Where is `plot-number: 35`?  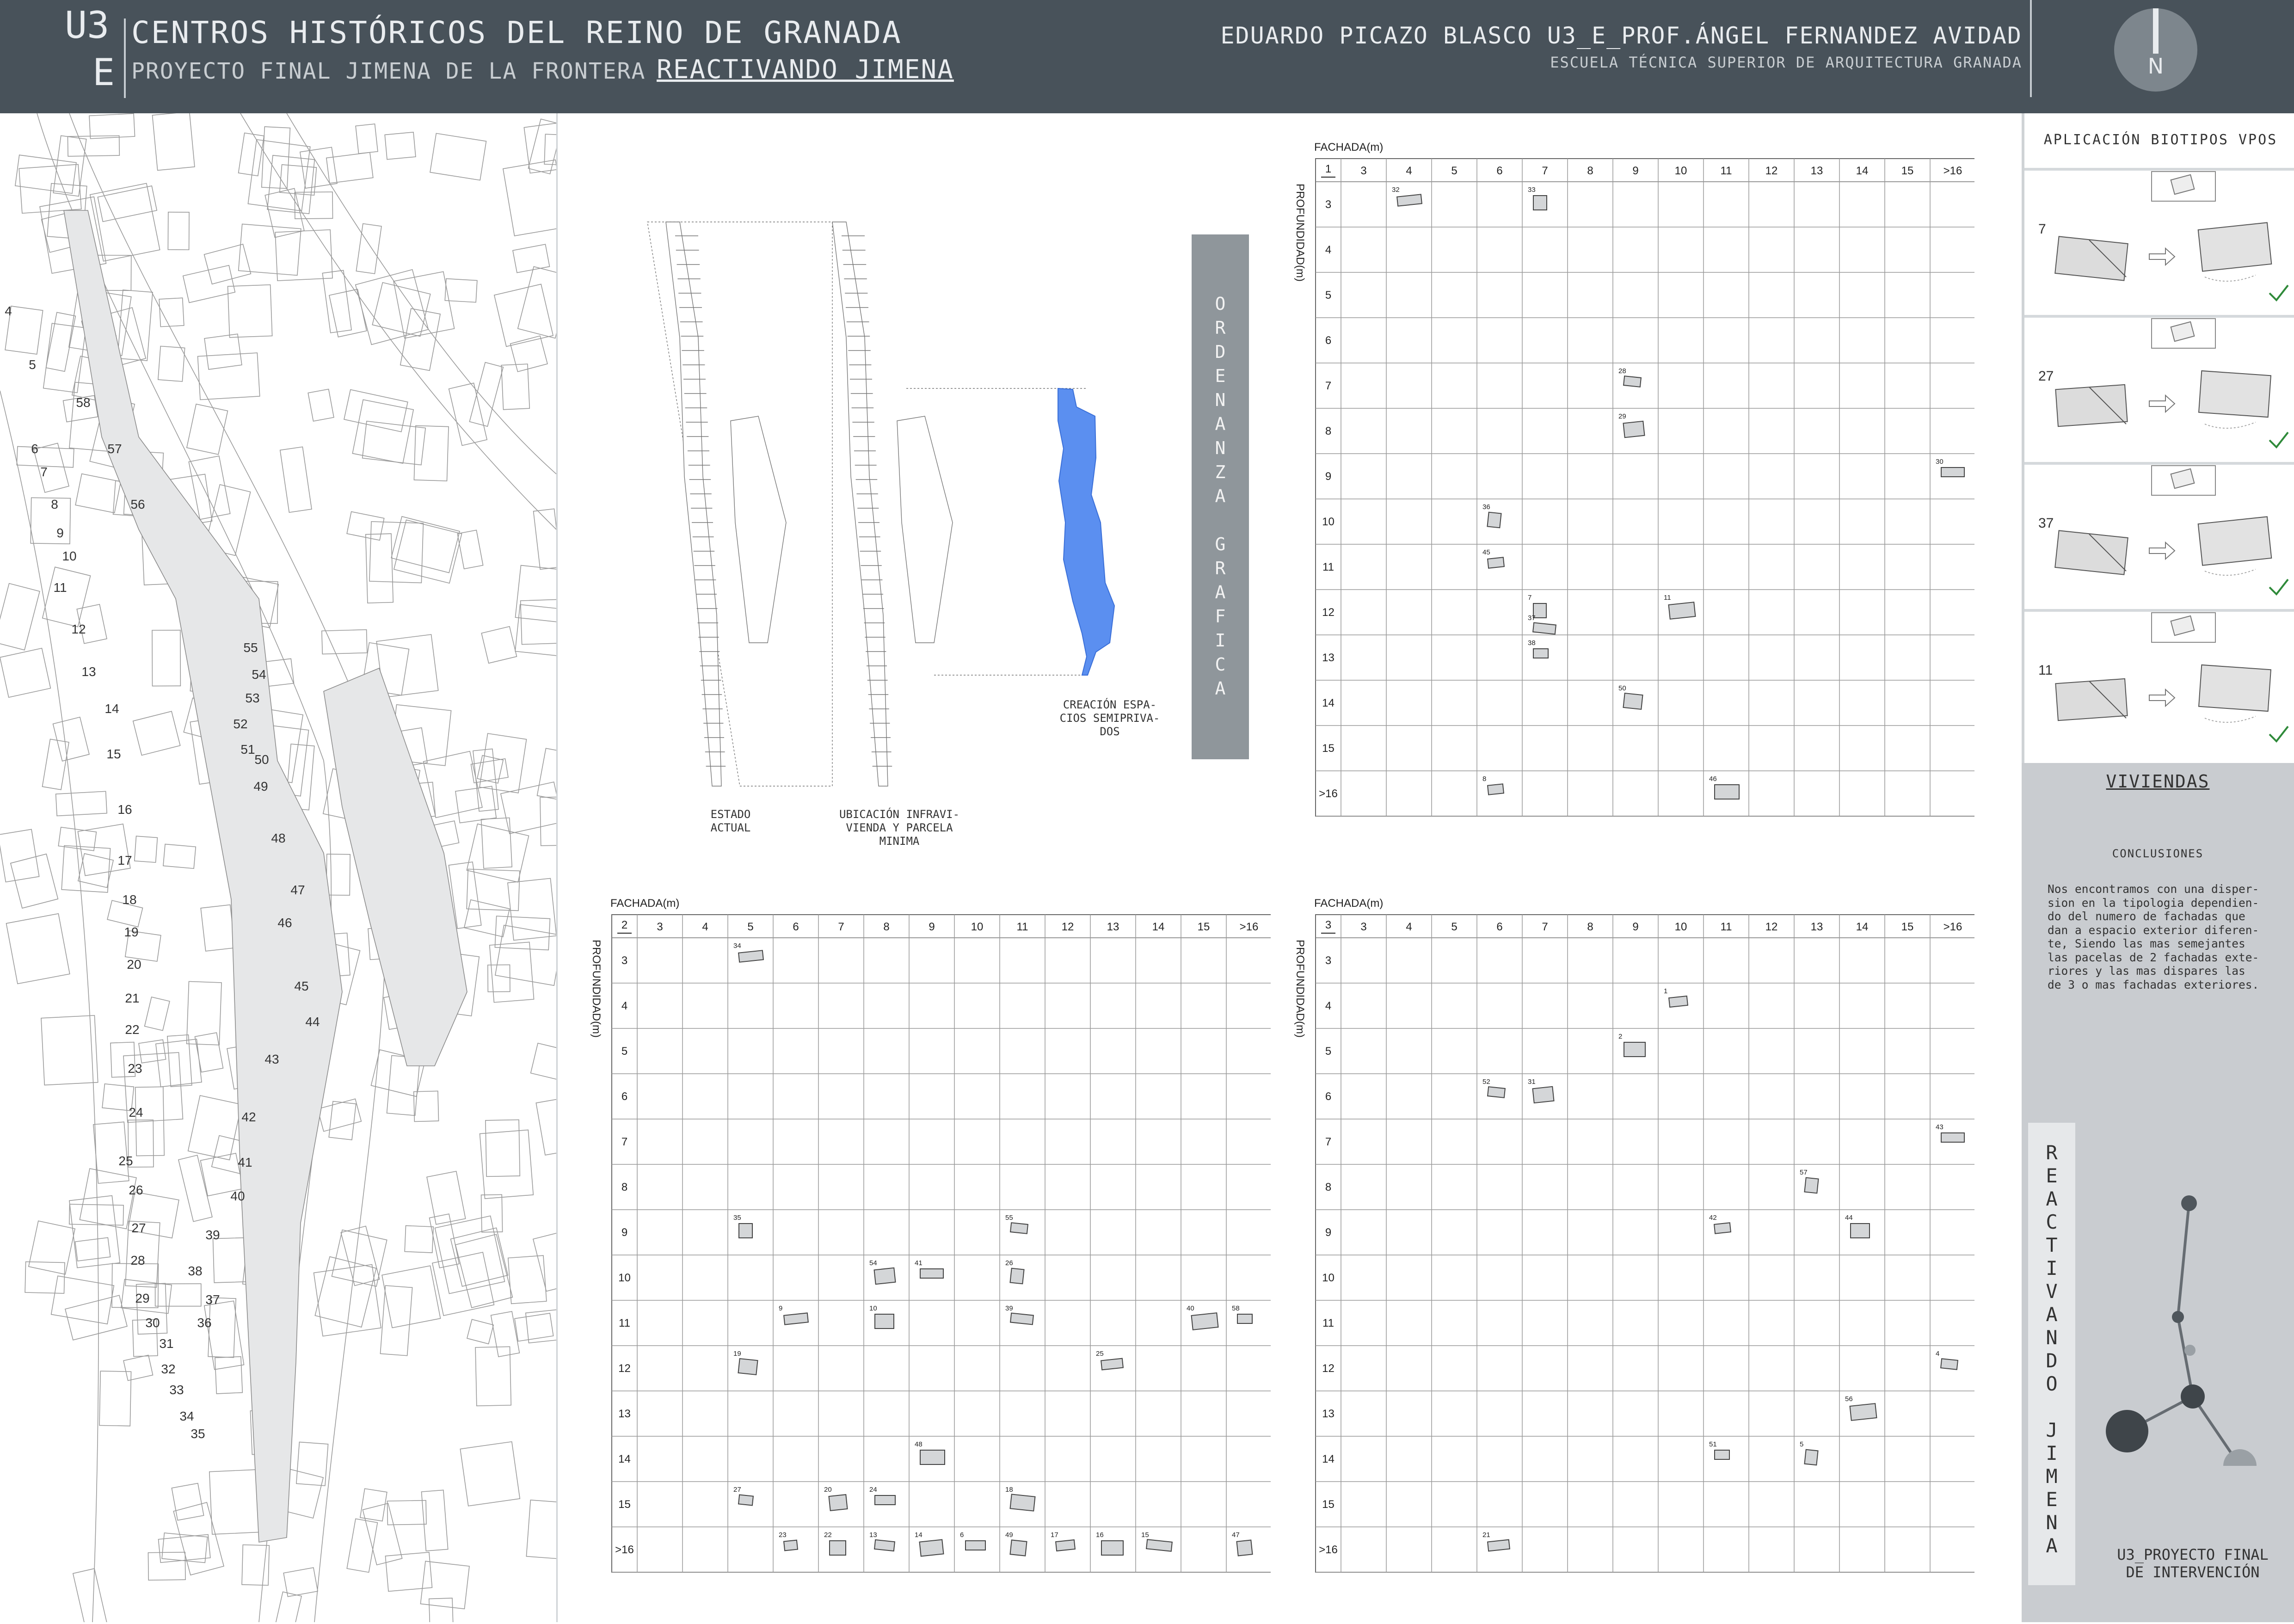
plot-number: 35 is located at coordinates (198, 1434).